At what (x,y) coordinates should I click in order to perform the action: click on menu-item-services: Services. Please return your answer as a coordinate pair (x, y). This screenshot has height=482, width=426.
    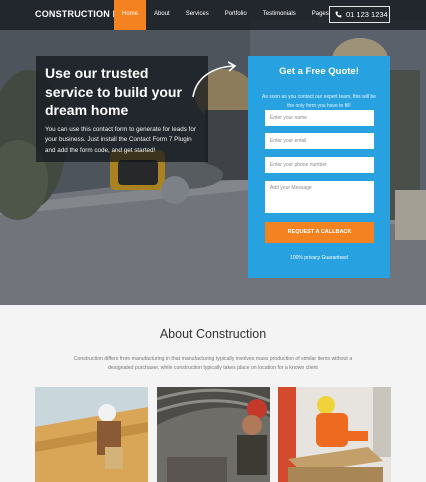
    Looking at the image, I should click on (197, 15).